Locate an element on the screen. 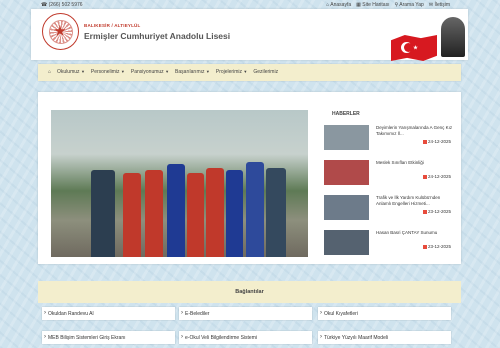 This screenshot has height=348, width=500. link-randevu: › Okuldan Randevu Al is located at coordinates (108, 313).